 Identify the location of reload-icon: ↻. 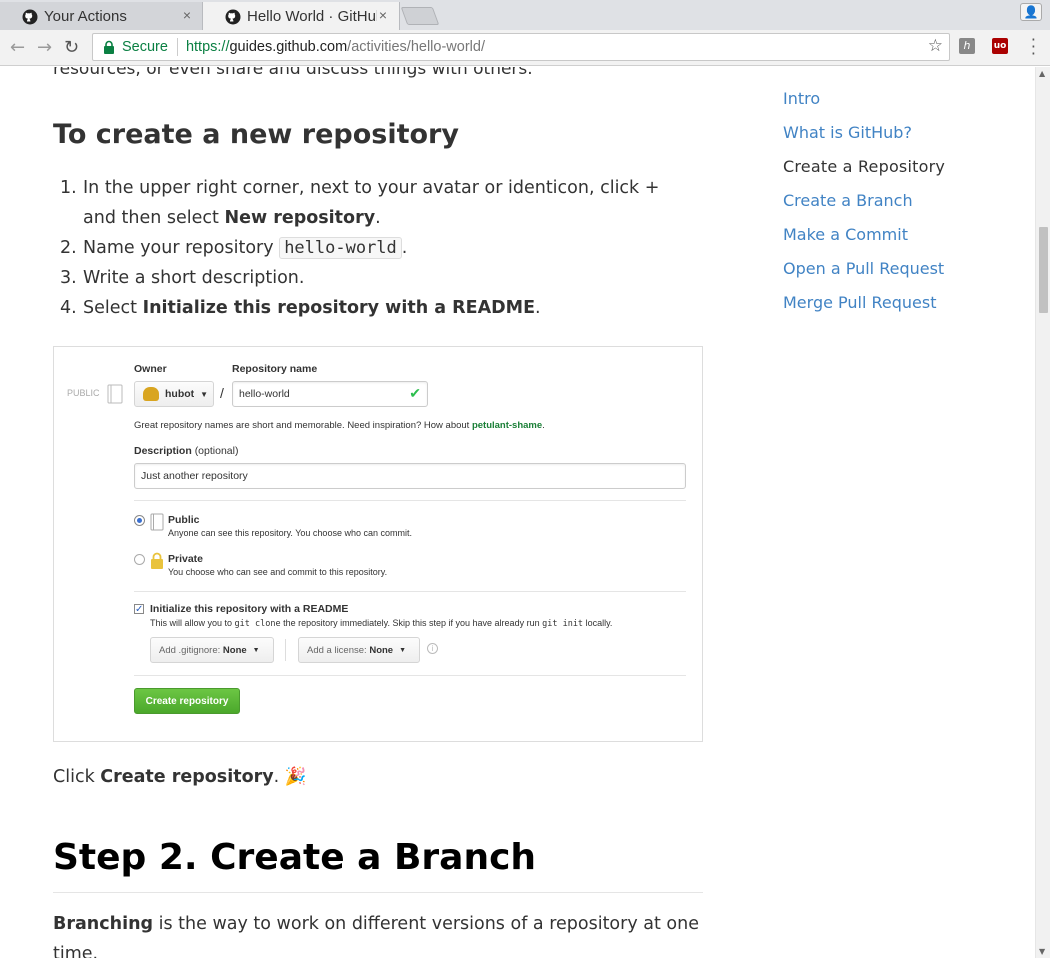
(71, 47).